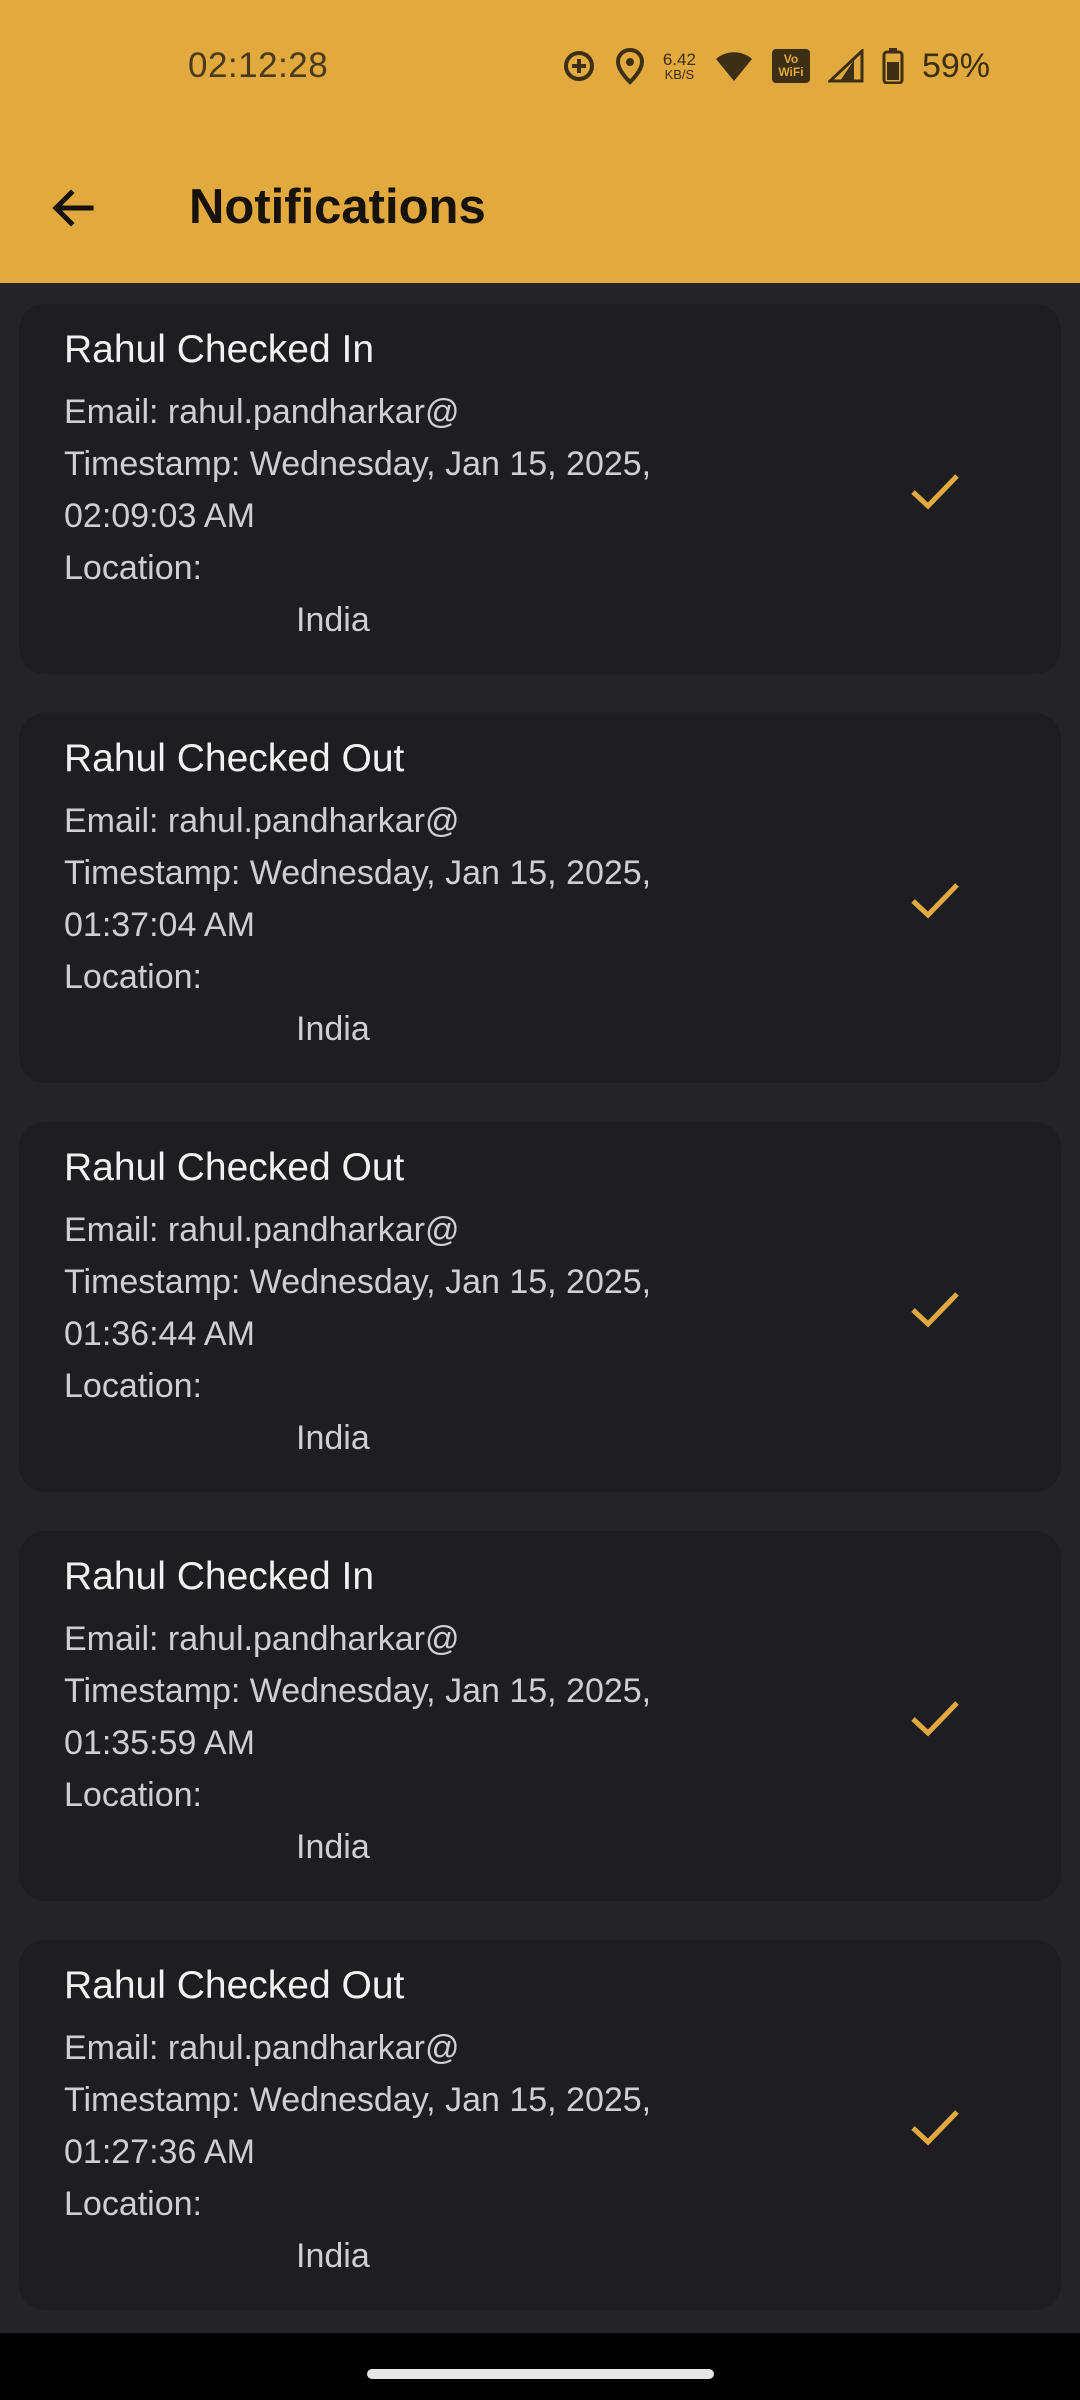  I want to click on arrow-back-icon, so click(73, 208).